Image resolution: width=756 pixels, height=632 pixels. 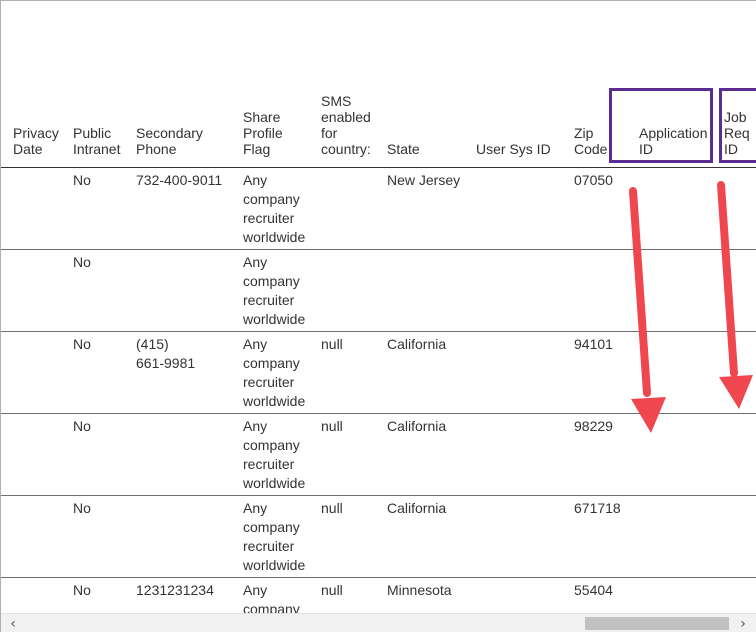 I want to click on header-divider, so click(x=378, y=167).